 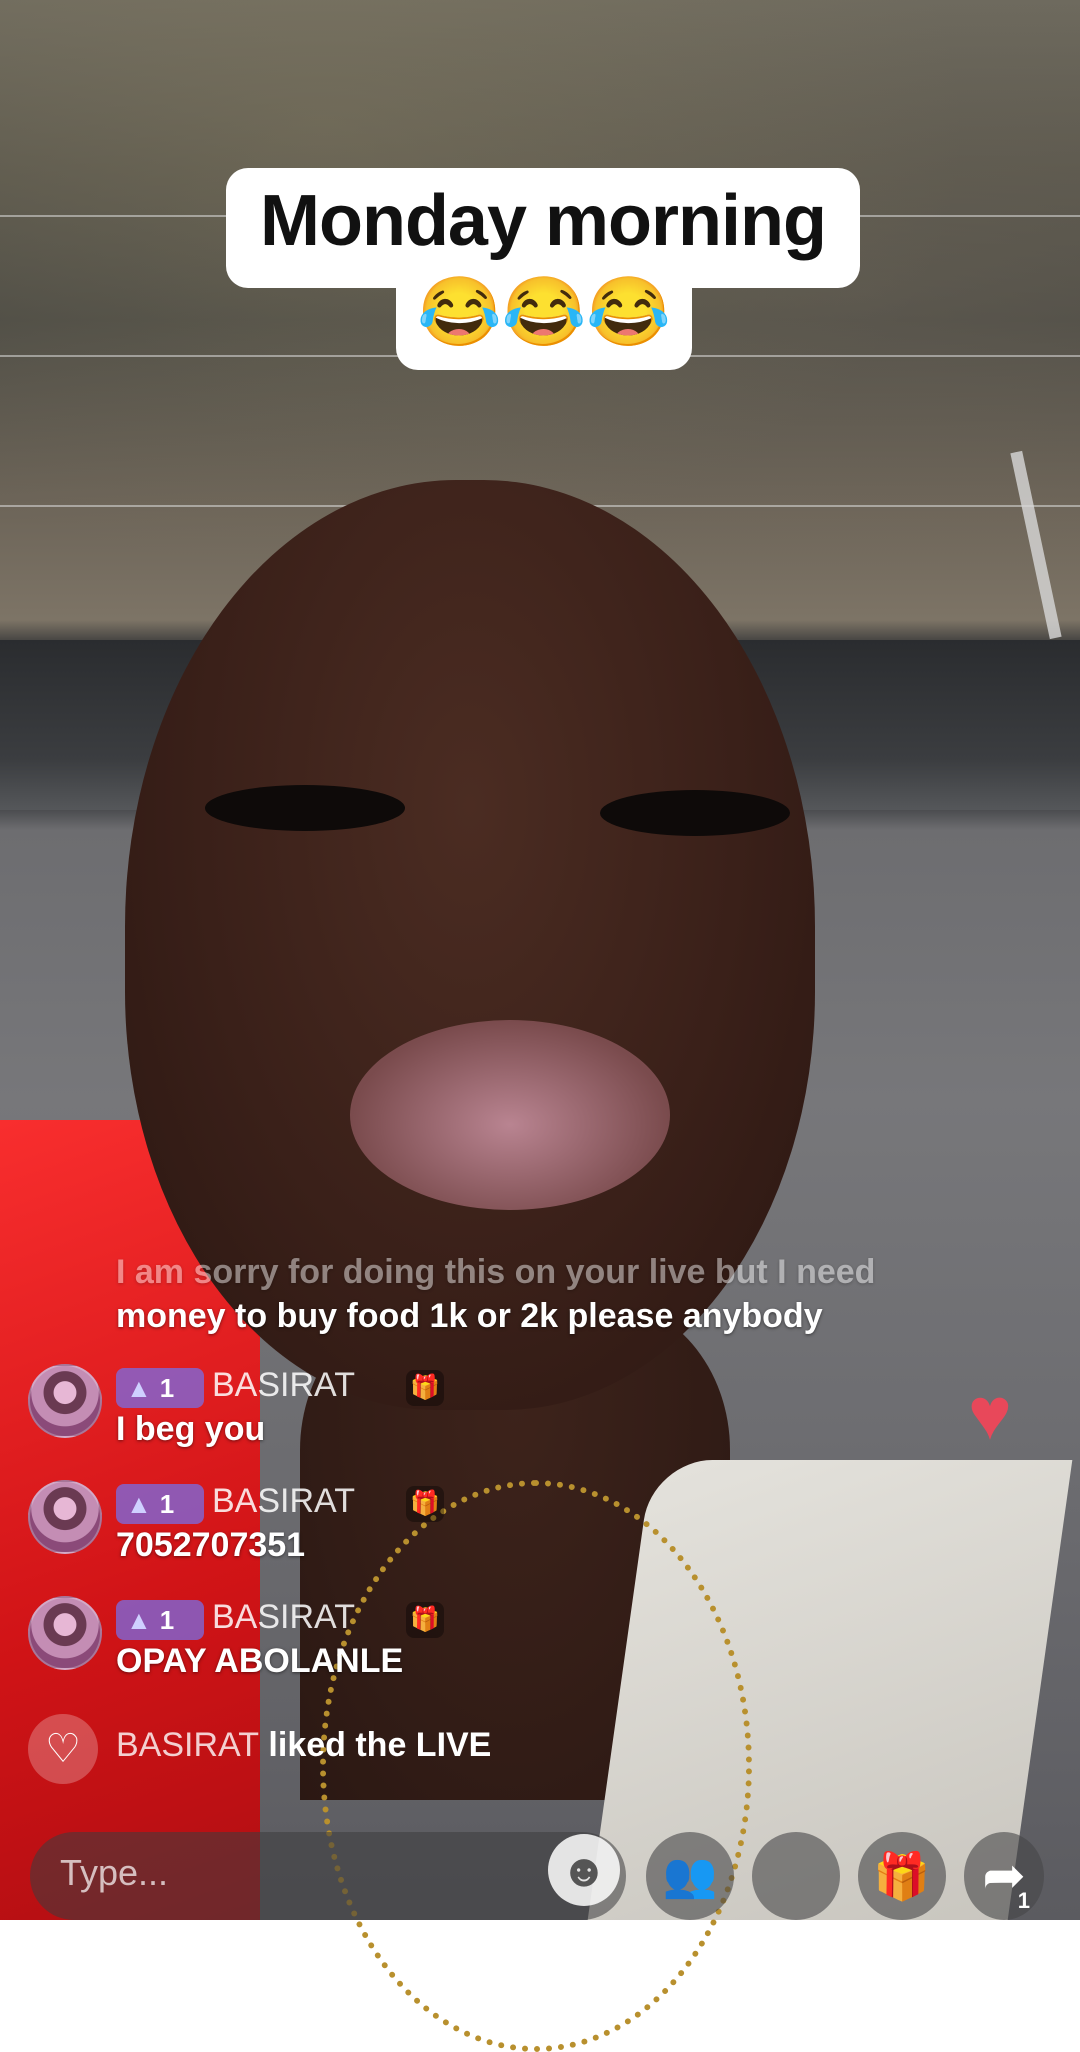 I want to click on blank-button, so click(x=796, y=1876).